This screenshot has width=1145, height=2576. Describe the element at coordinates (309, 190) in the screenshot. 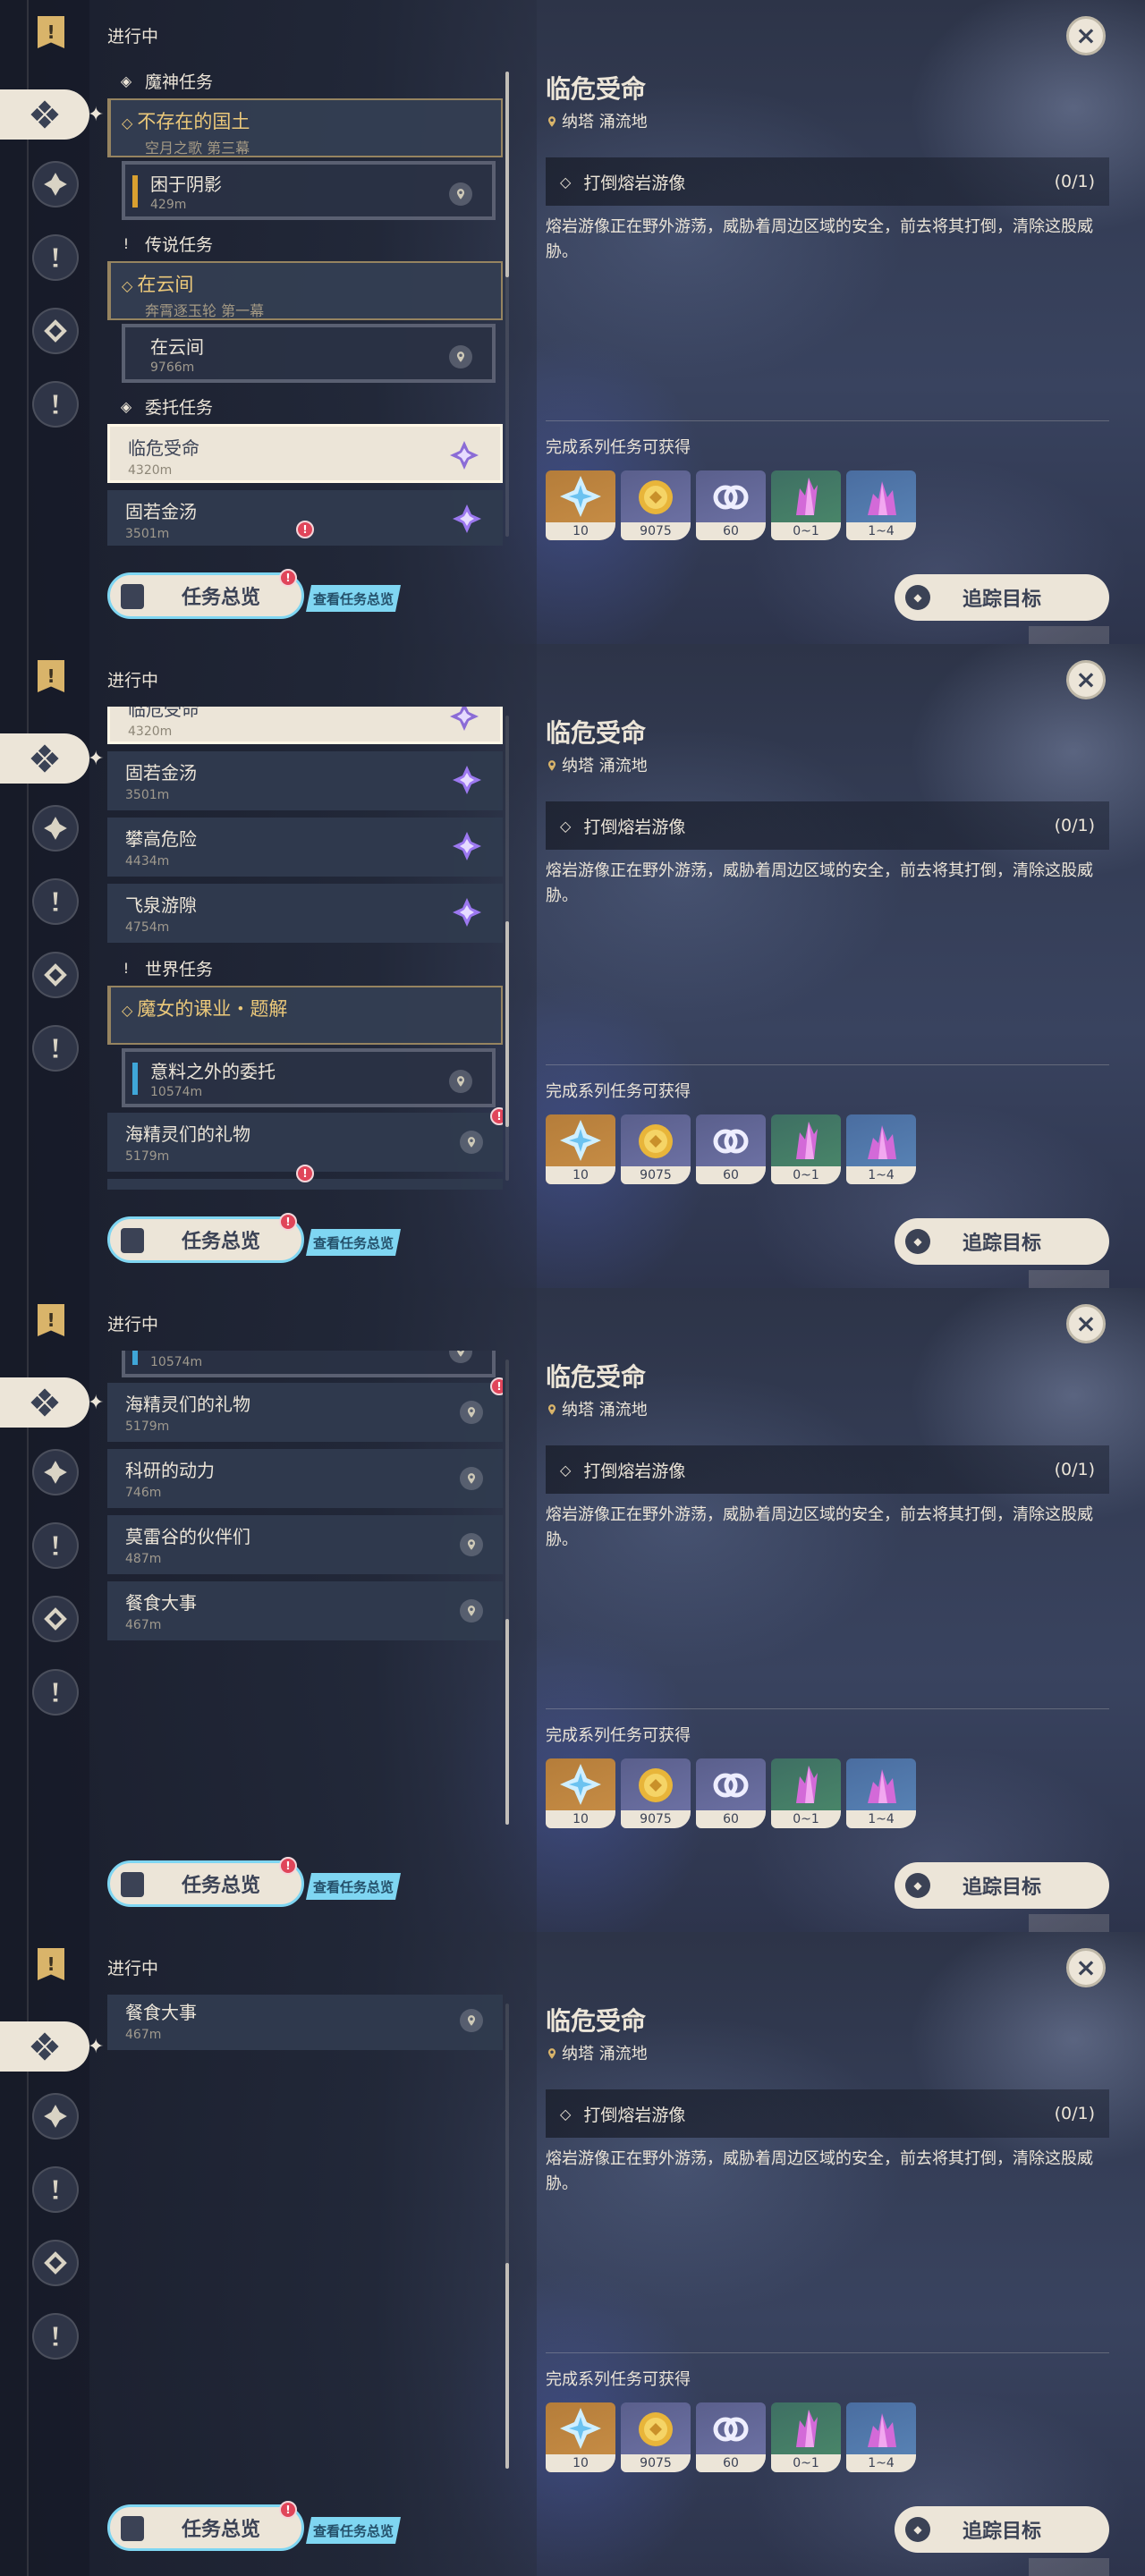

I see `quest-archon-sub: 困于阴影 429m` at that location.